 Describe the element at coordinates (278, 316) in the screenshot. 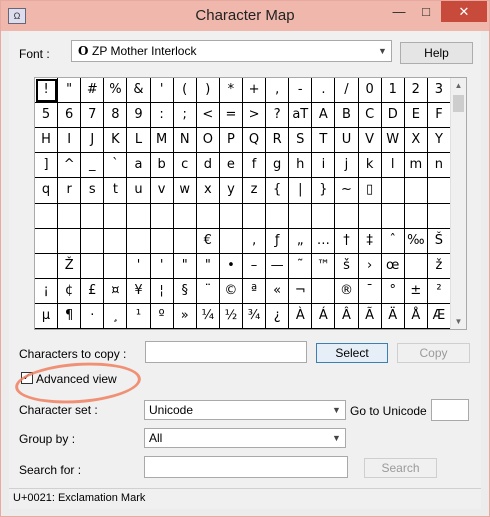

I see `char-cell: ¿` at that location.